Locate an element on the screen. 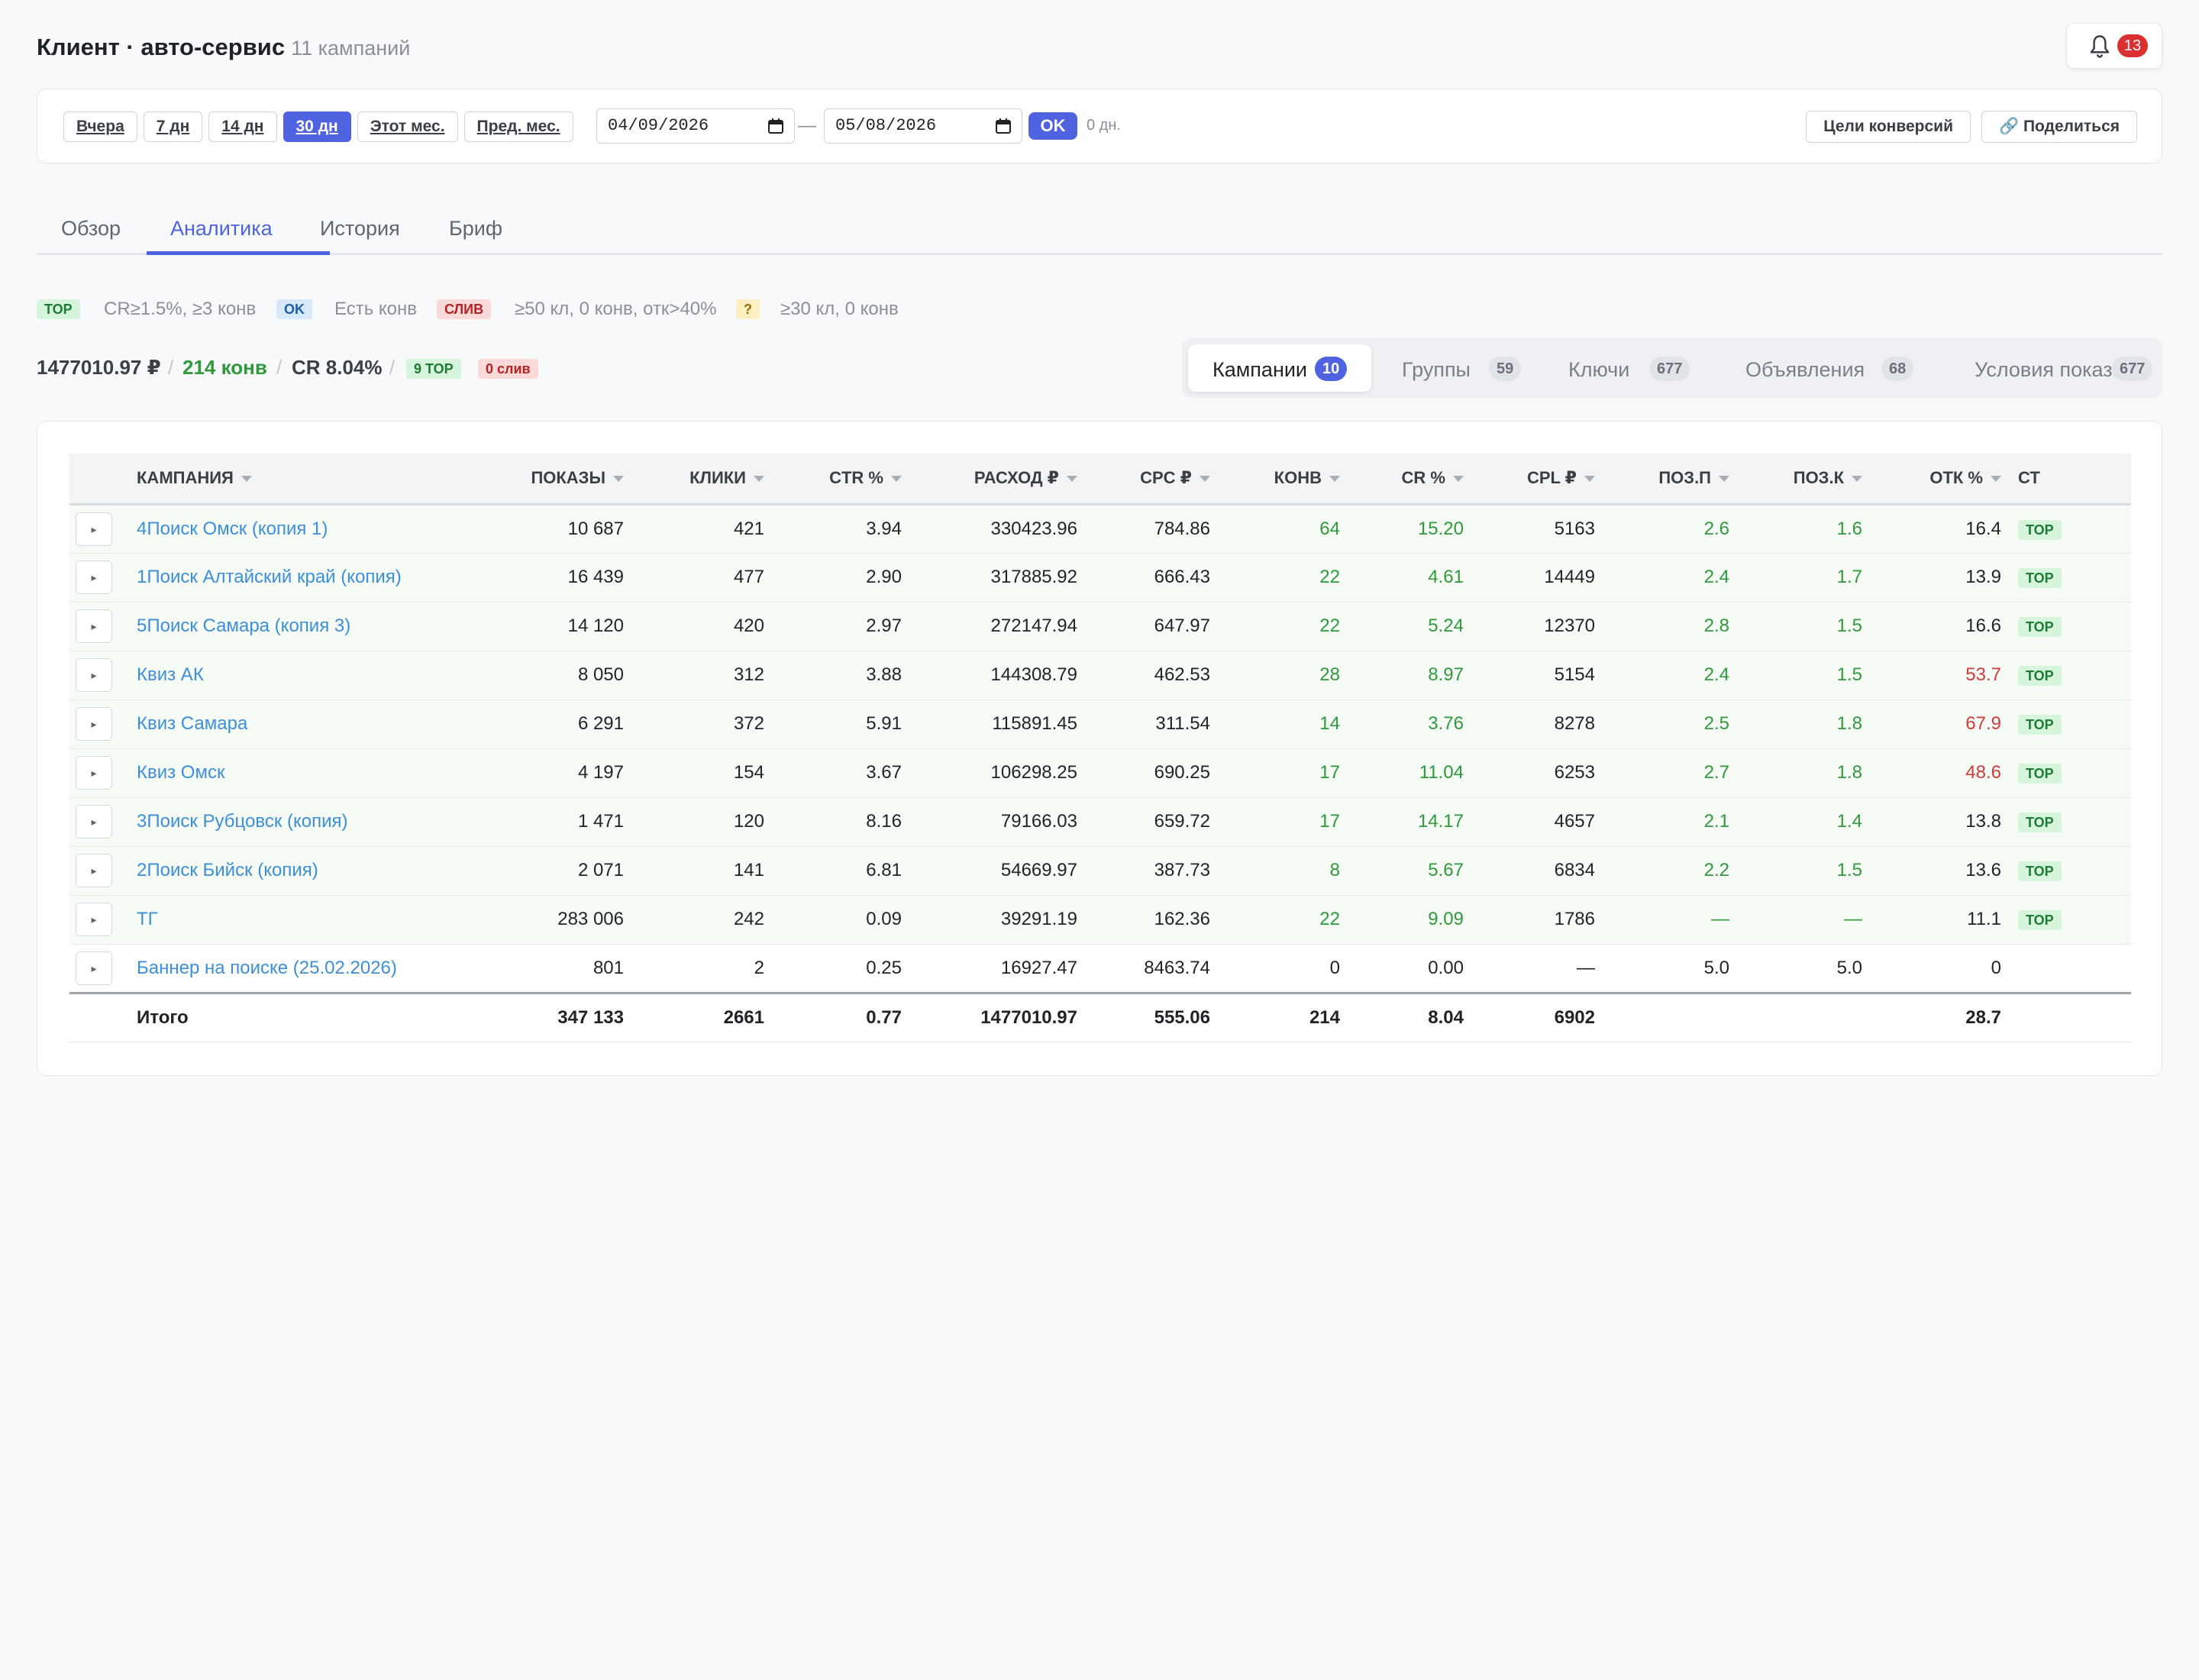 This screenshot has height=1680, width=2199. col-cr-header: CR % is located at coordinates (1411, 480).